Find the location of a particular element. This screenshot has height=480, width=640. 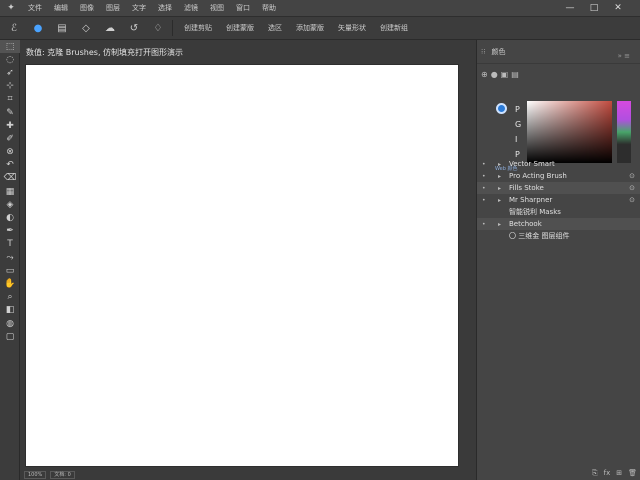

menu-item: 帮助 is located at coordinates (269, 8).